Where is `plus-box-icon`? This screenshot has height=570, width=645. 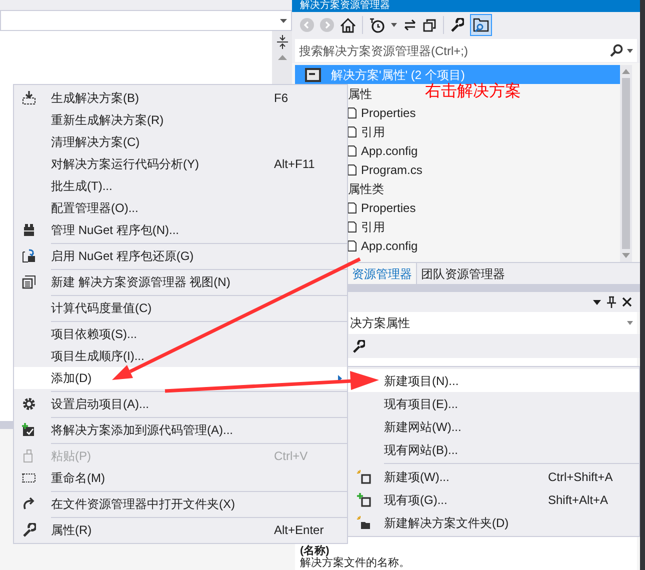
plus-box-icon is located at coordinates (29, 430).